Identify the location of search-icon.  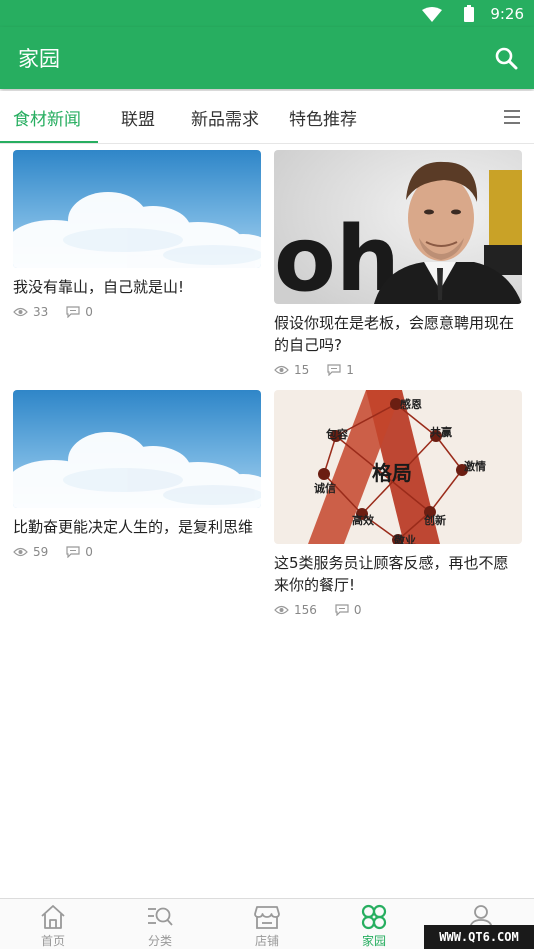
(506, 58).